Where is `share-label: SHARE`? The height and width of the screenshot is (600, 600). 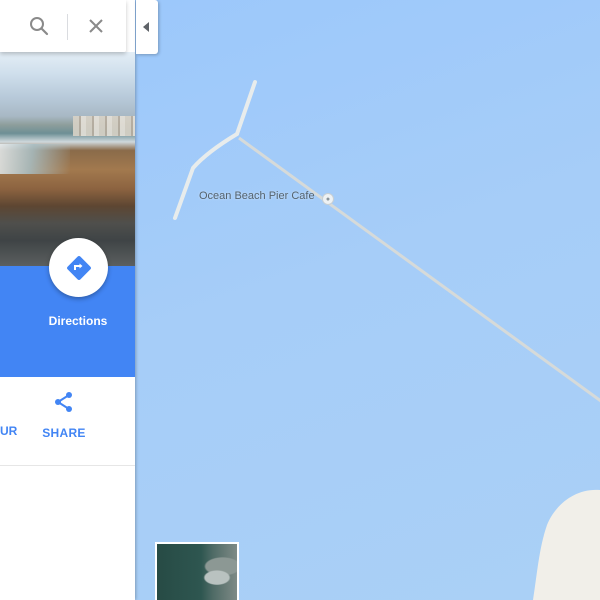
share-label: SHARE is located at coordinates (64, 433).